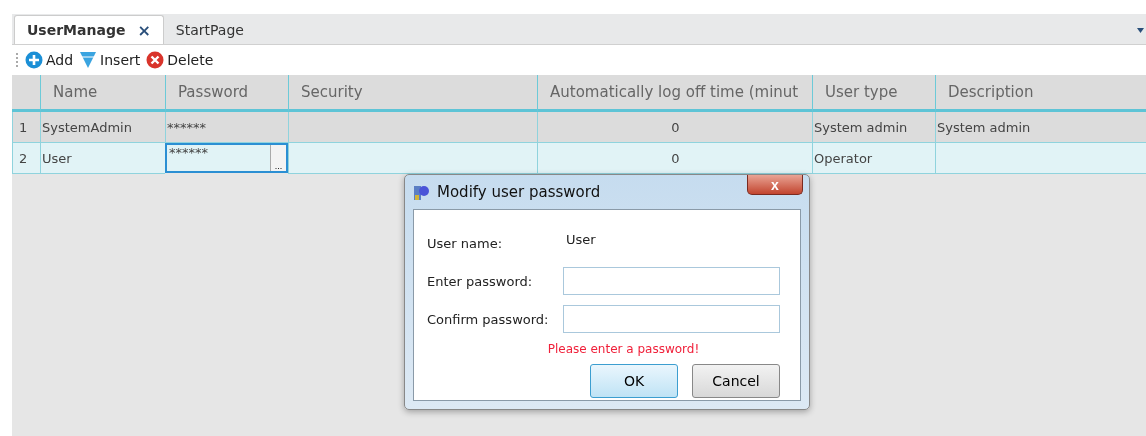  What do you see at coordinates (110, 60) in the screenshot?
I see `toolbar-button: Insert` at bounding box center [110, 60].